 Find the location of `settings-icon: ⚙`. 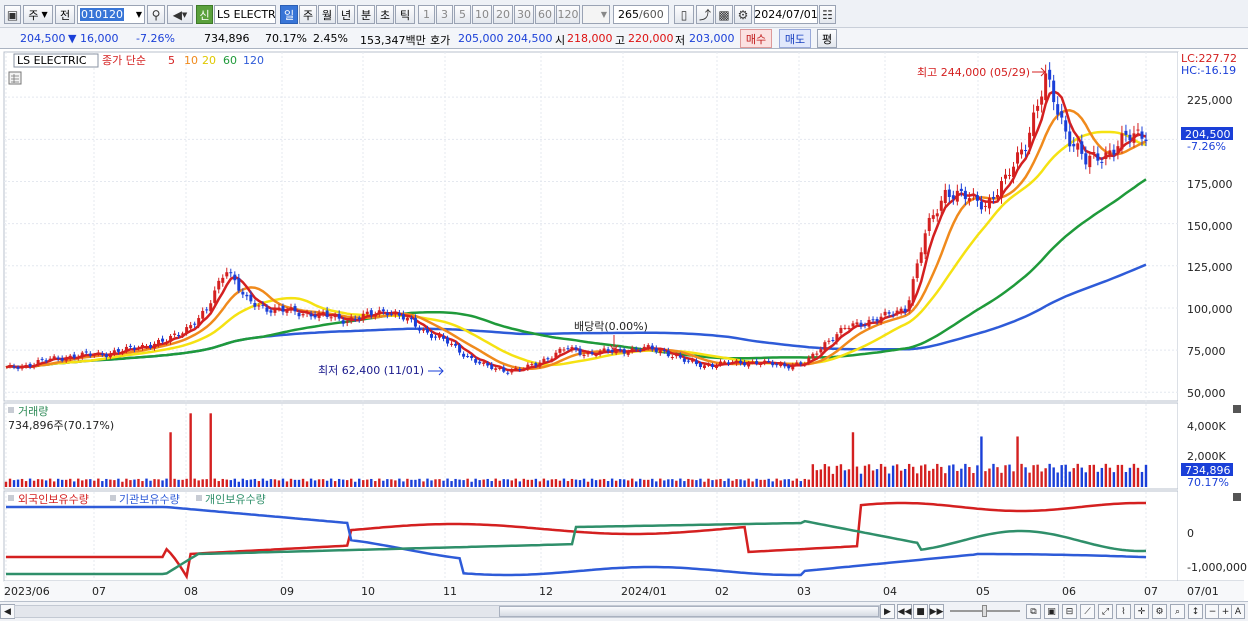

settings-icon: ⚙ is located at coordinates (1159, 611).